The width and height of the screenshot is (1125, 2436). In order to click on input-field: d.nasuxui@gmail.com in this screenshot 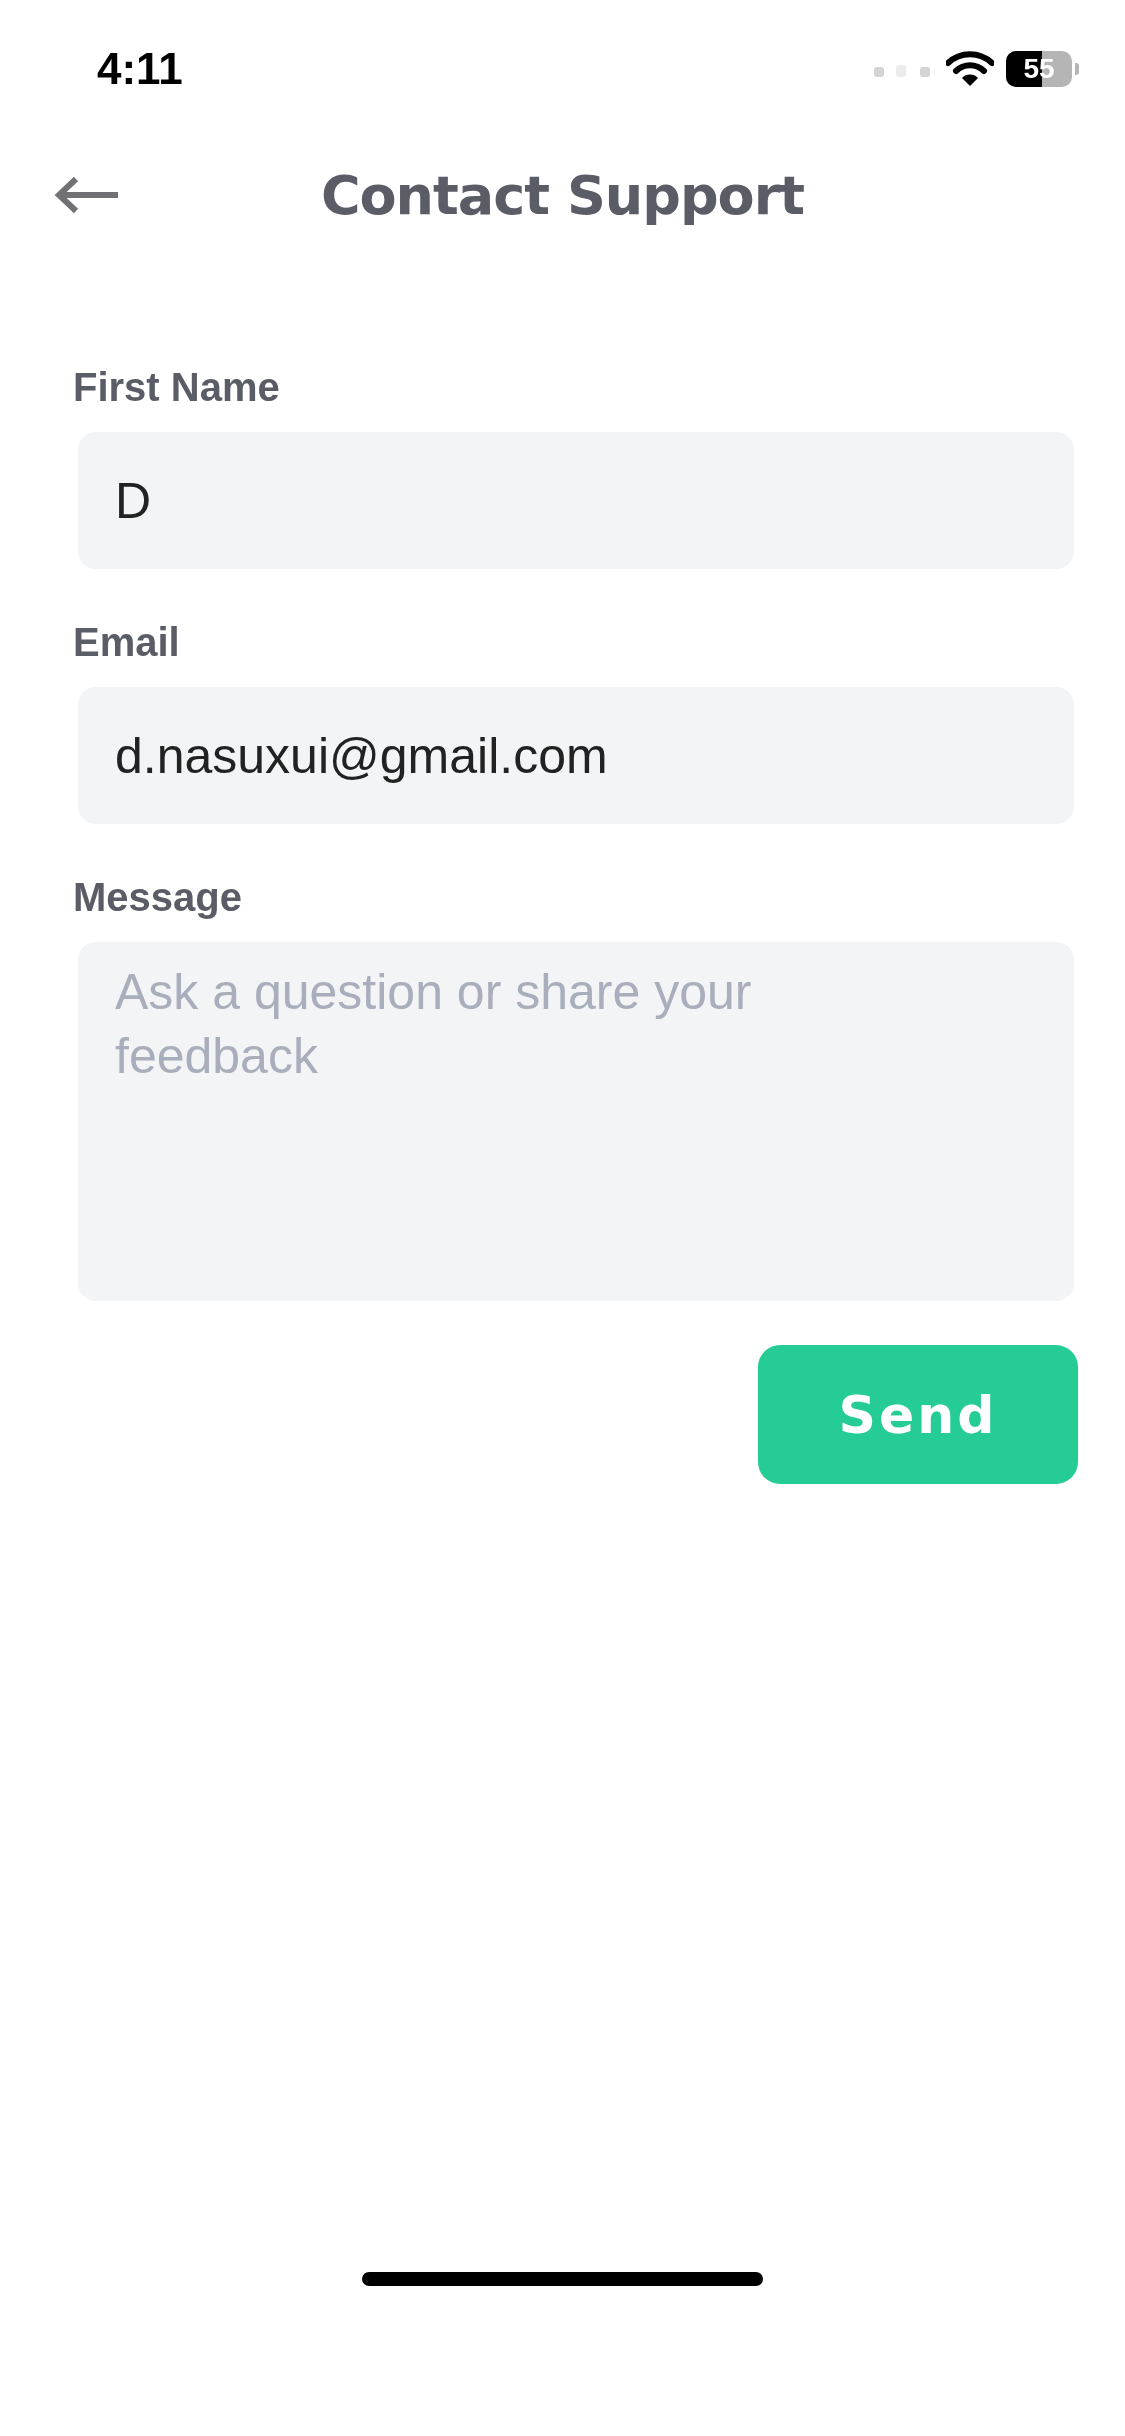, I will do `click(576, 755)`.